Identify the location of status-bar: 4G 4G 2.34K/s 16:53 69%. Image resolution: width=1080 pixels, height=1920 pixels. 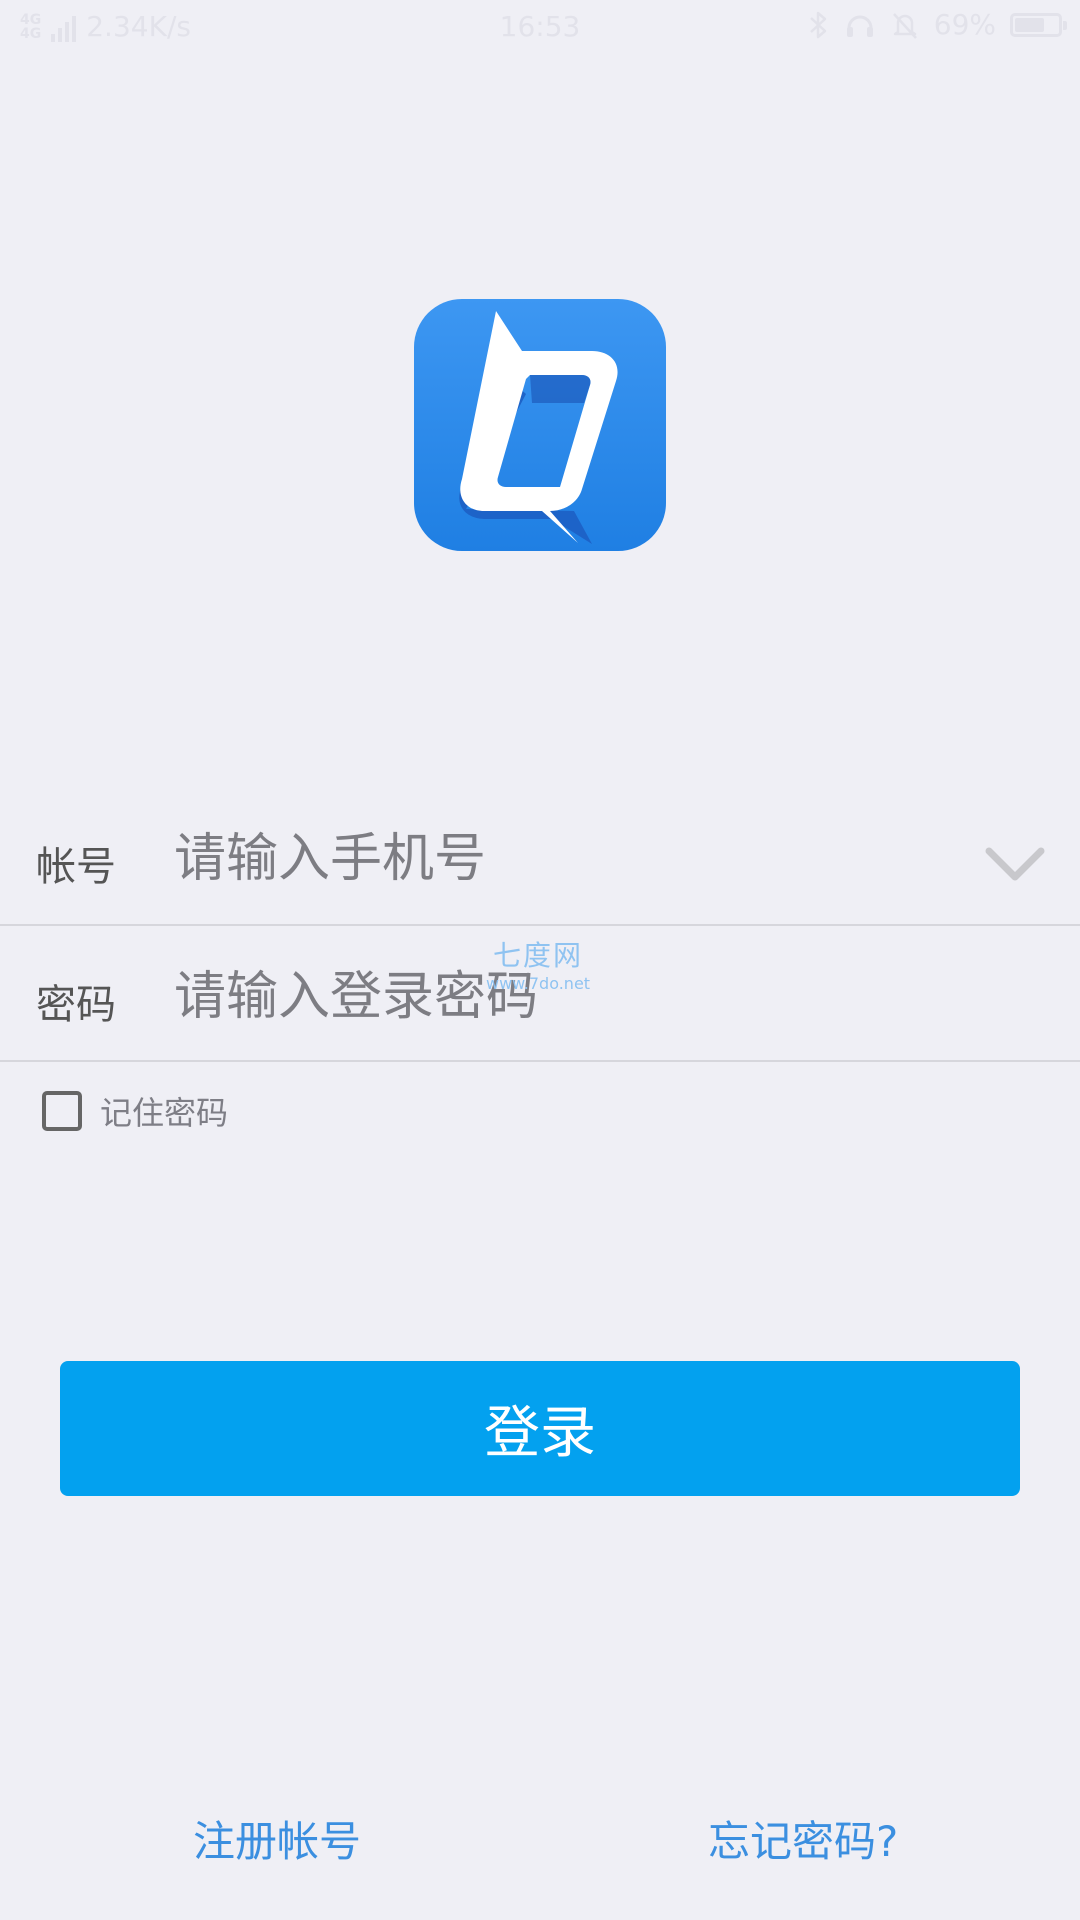
(540, 28).